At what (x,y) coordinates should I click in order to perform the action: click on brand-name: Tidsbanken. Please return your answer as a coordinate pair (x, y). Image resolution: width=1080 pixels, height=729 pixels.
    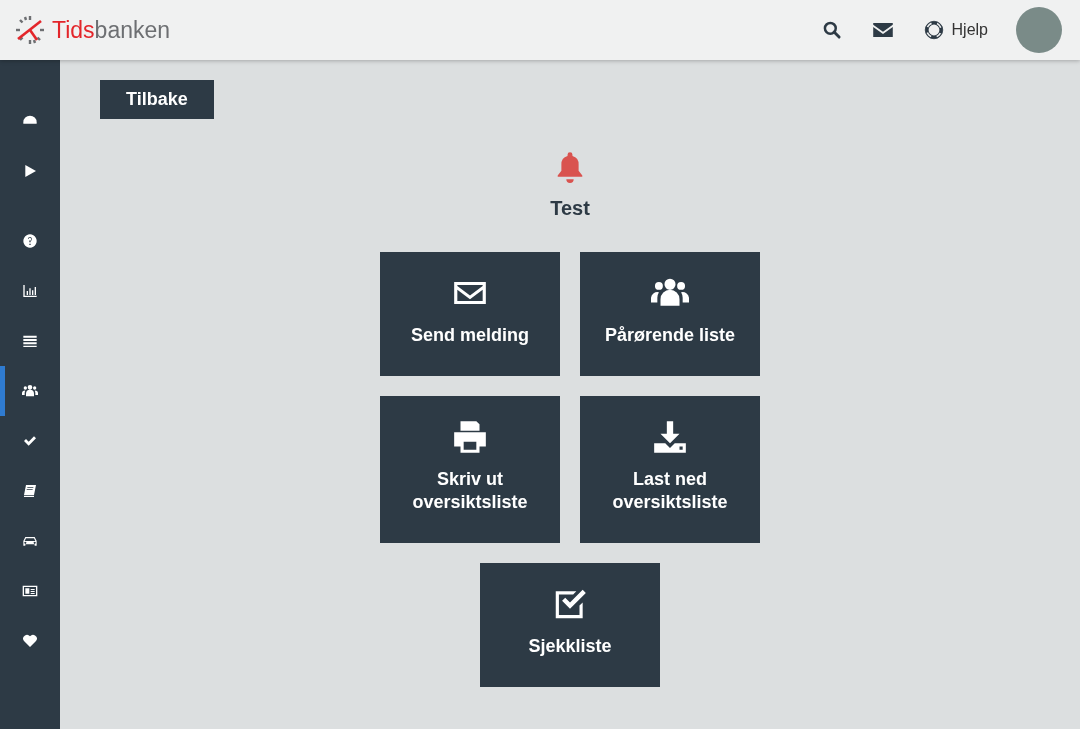
    Looking at the image, I should click on (111, 30).